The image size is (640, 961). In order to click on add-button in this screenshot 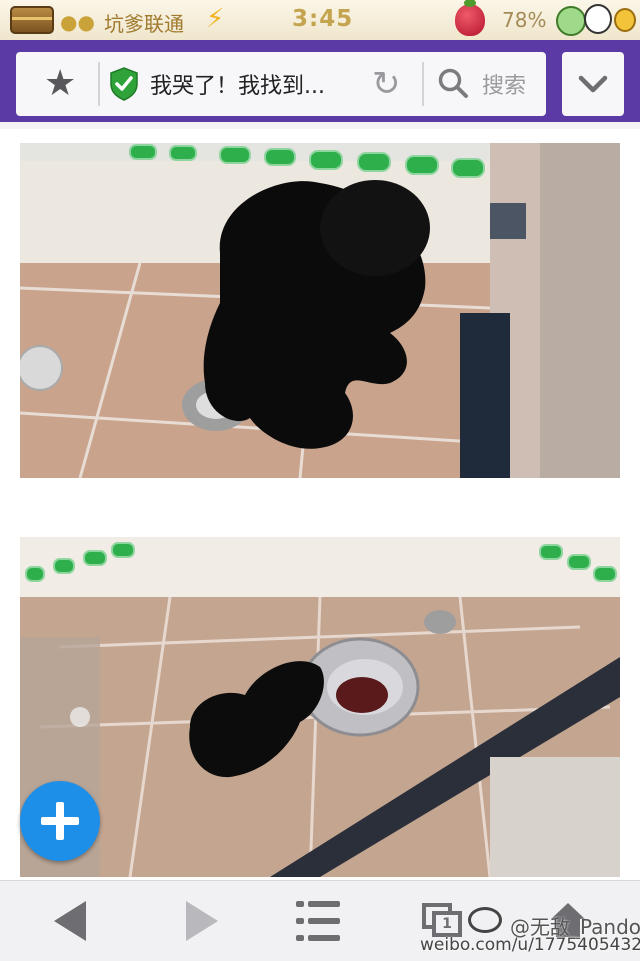, I will do `click(60, 821)`.